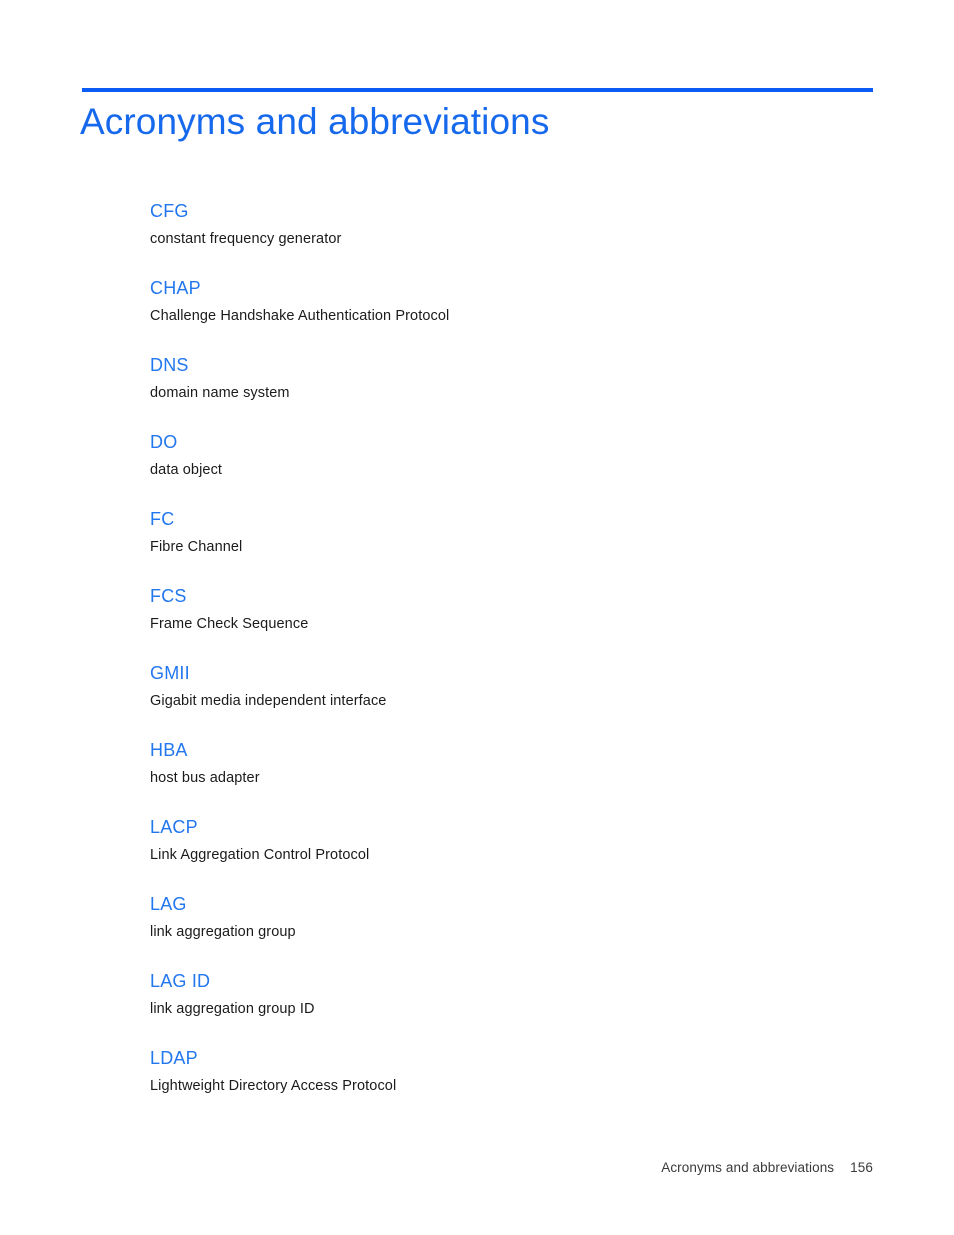  What do you see at coordinates (500, 609) in the screenshot?
I see `glossary-entry: FCS Frame Check Sequence` at bounding box center [500, 609].